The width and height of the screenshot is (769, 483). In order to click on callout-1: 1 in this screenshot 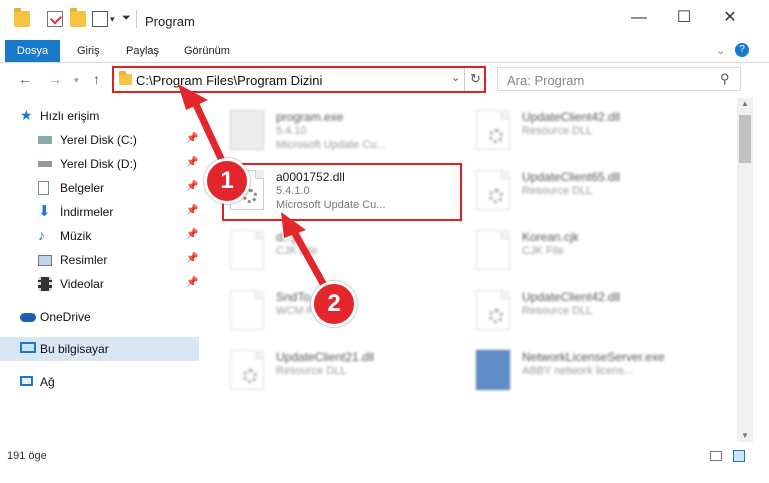, I will do `click(227, 181)`.